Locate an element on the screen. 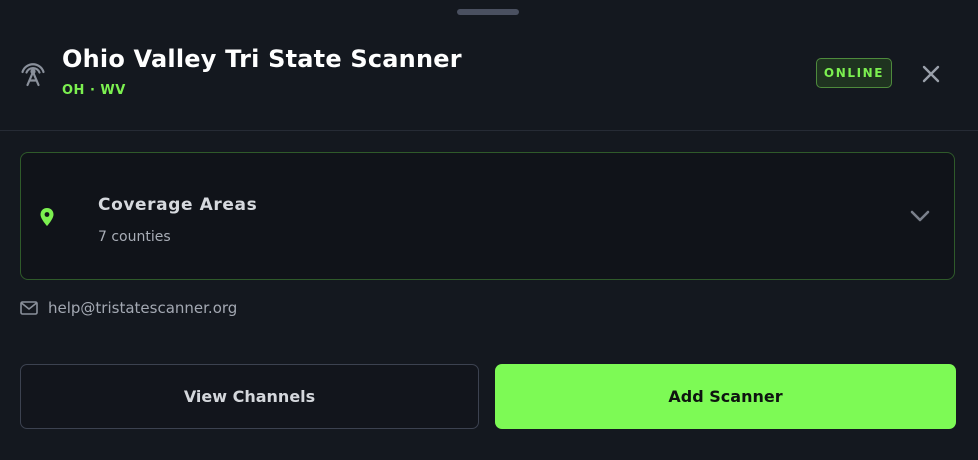 The image size is (978, 460). contact-email: help@tristatescanner.org is located at coordinates (142, 308).